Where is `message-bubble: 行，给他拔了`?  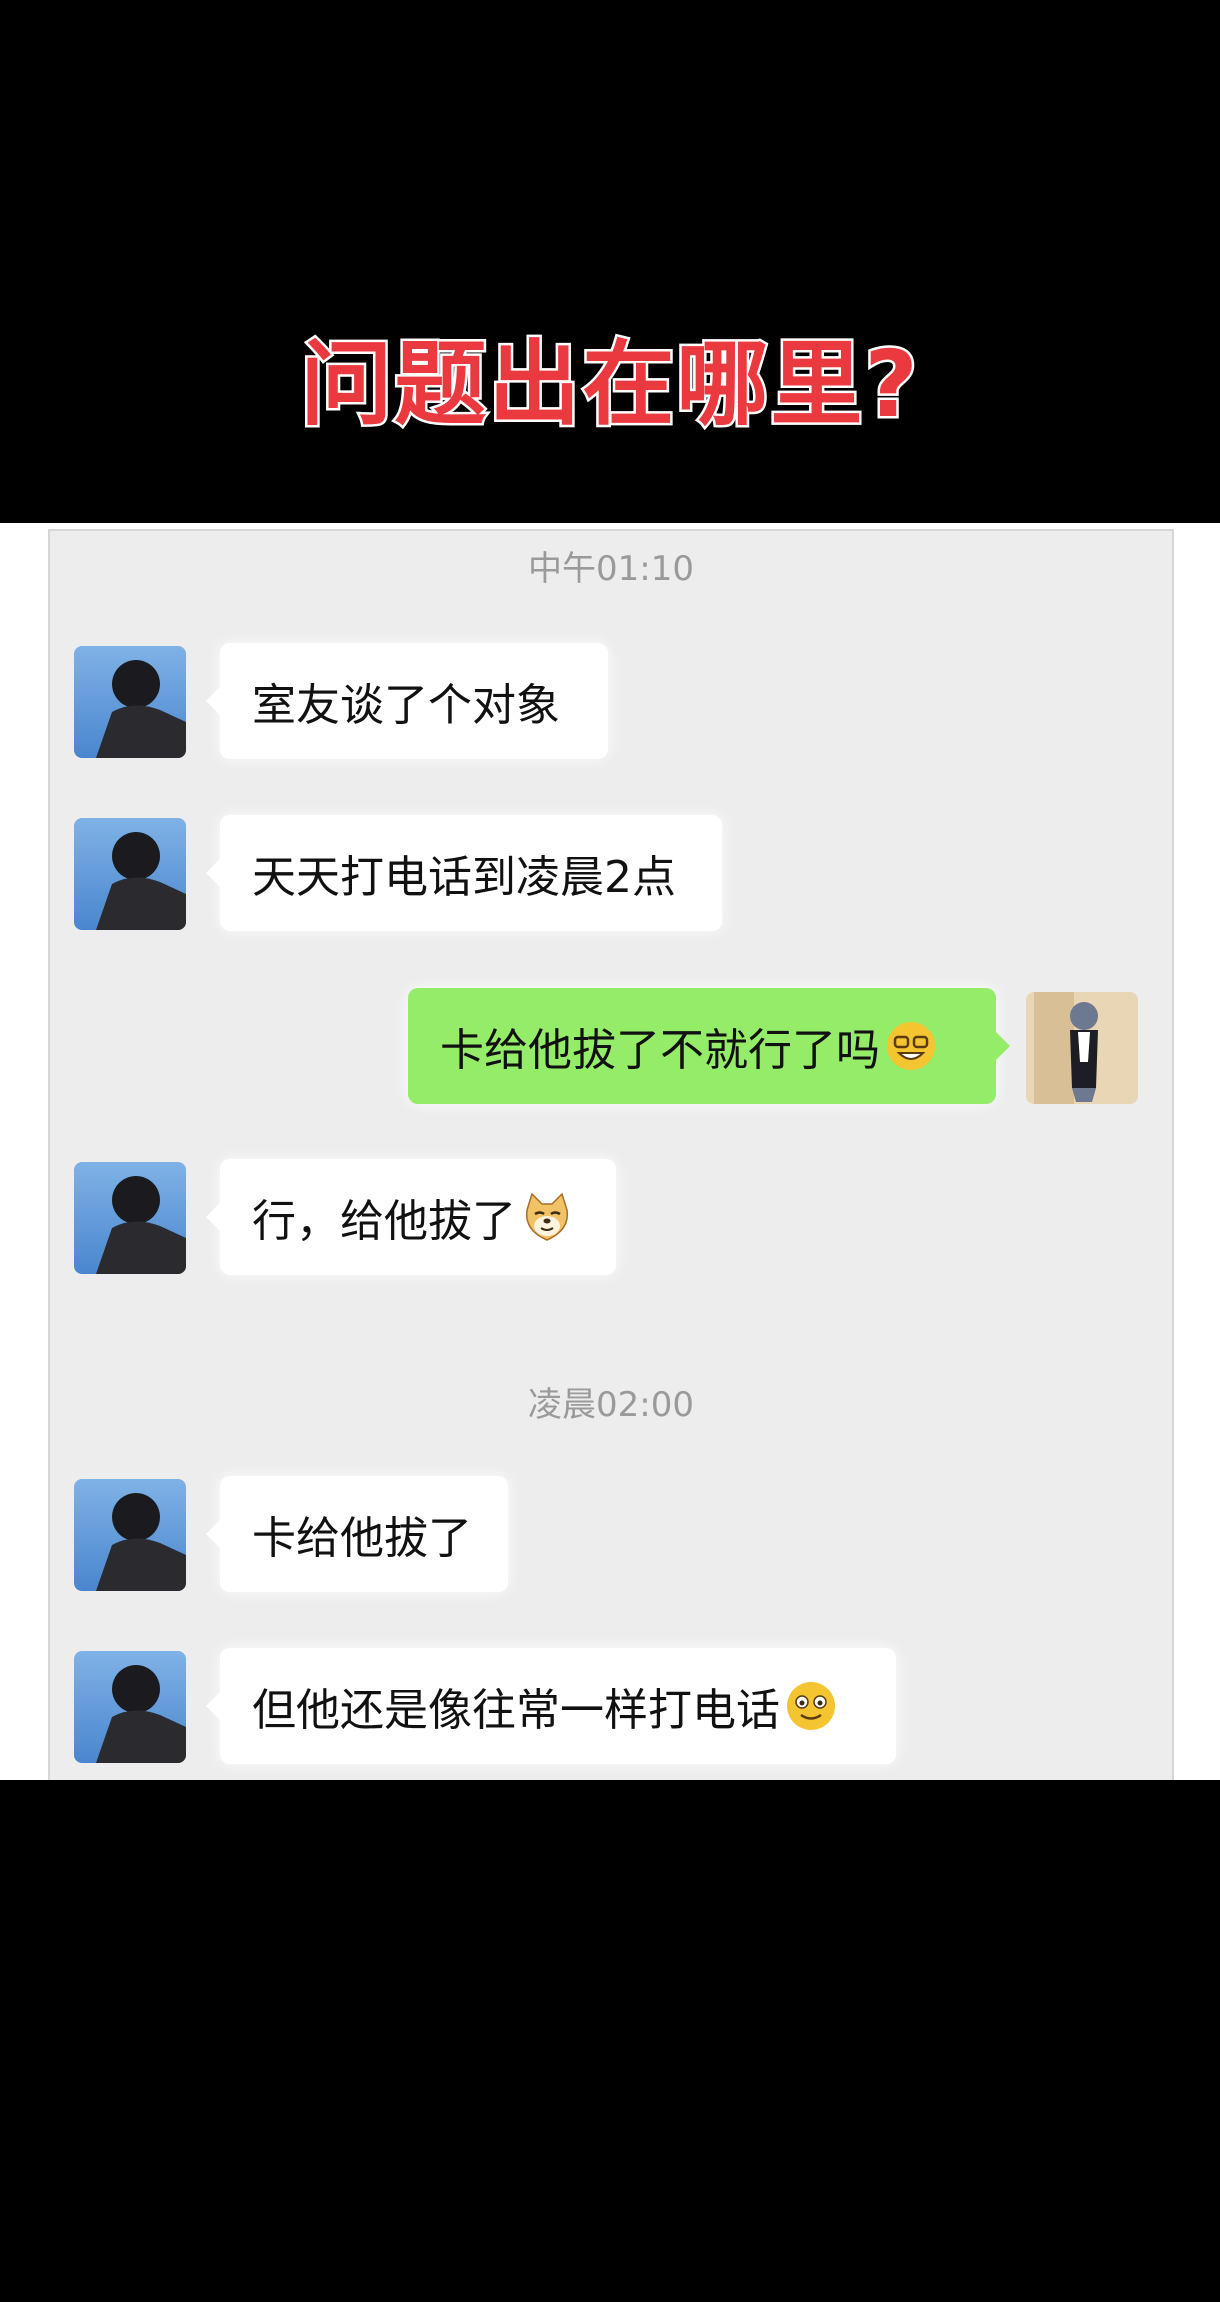
message-bubble: 行，给他拔了 is located at coordinates (411, 1217).